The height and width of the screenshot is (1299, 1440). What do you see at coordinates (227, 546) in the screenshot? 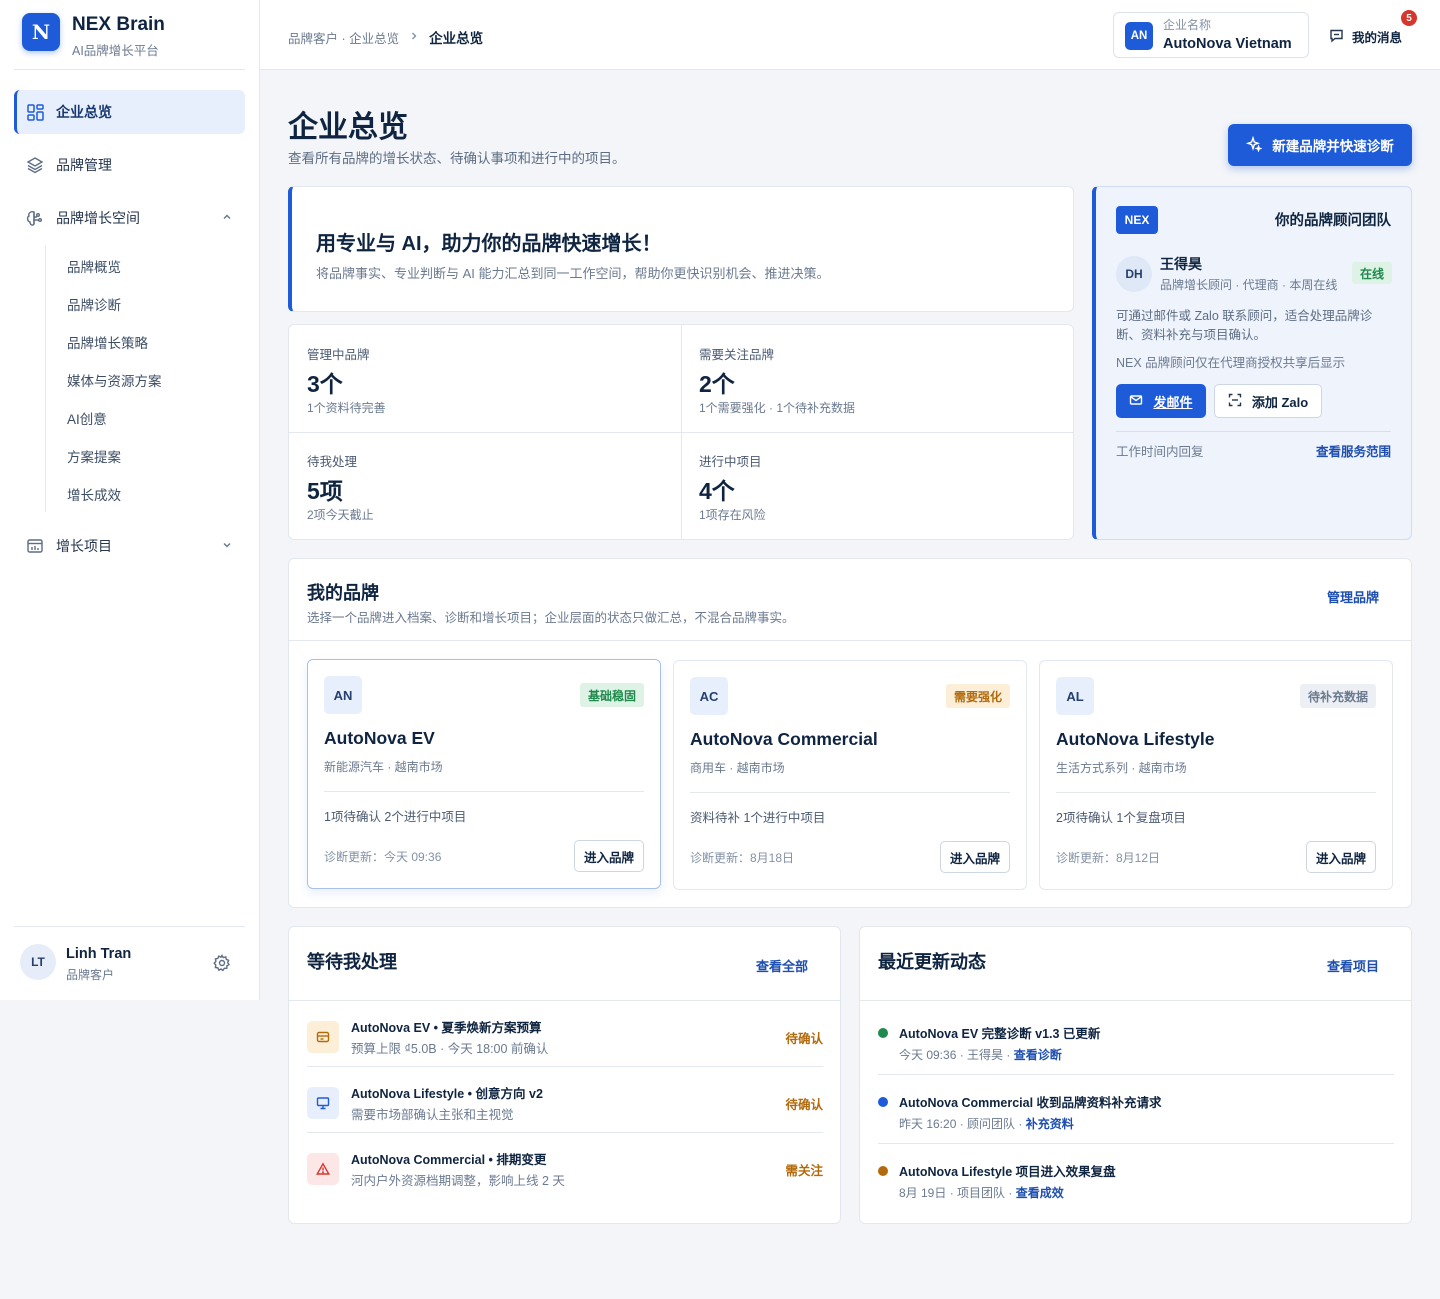
I see `chevron-down-icon` at bounding box center [227, 546].